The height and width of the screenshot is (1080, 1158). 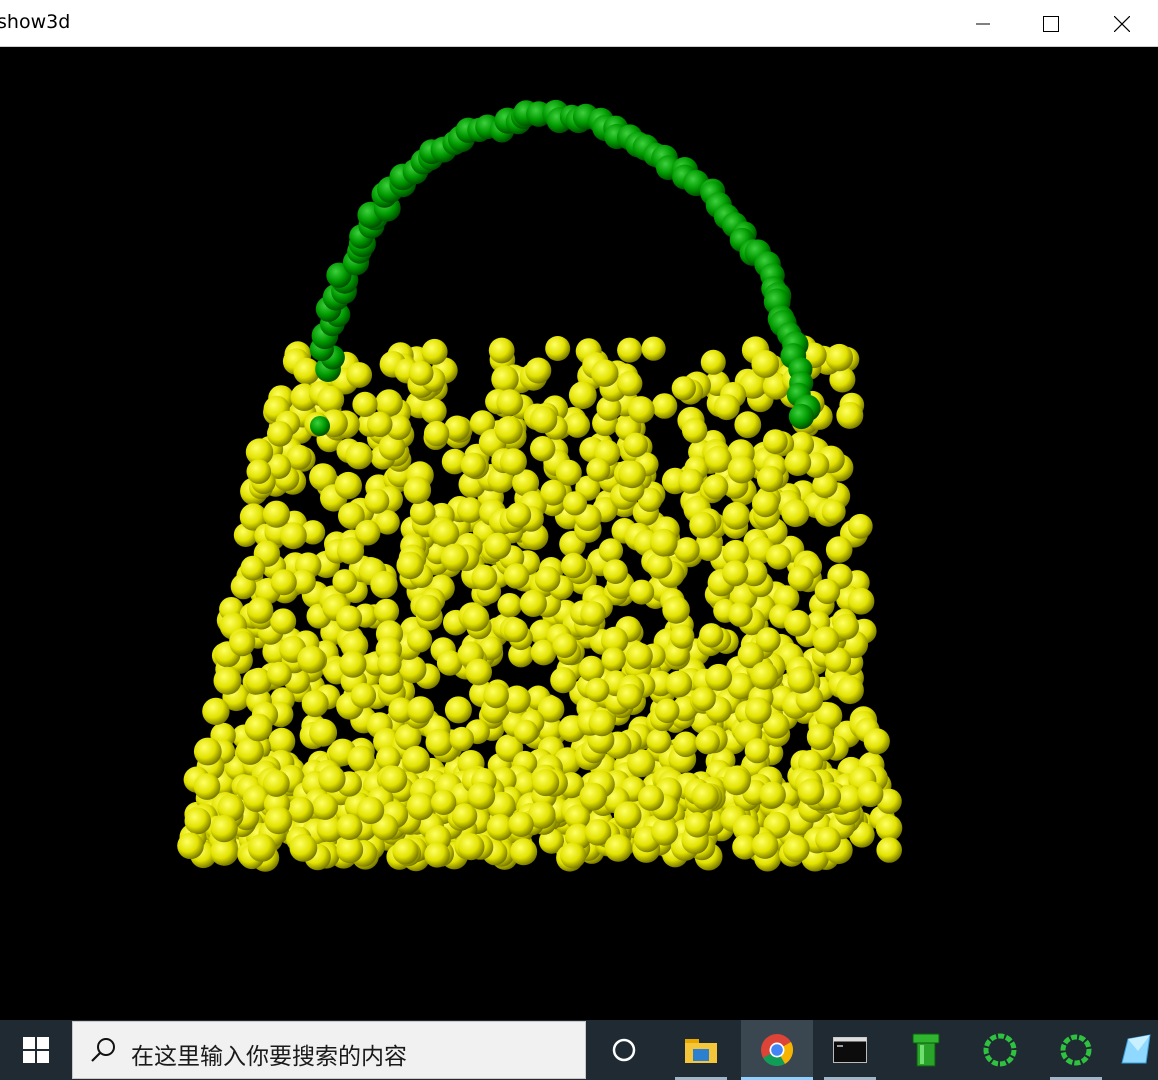 I want to click on chrome-icon, so click(x=777, y=1050).